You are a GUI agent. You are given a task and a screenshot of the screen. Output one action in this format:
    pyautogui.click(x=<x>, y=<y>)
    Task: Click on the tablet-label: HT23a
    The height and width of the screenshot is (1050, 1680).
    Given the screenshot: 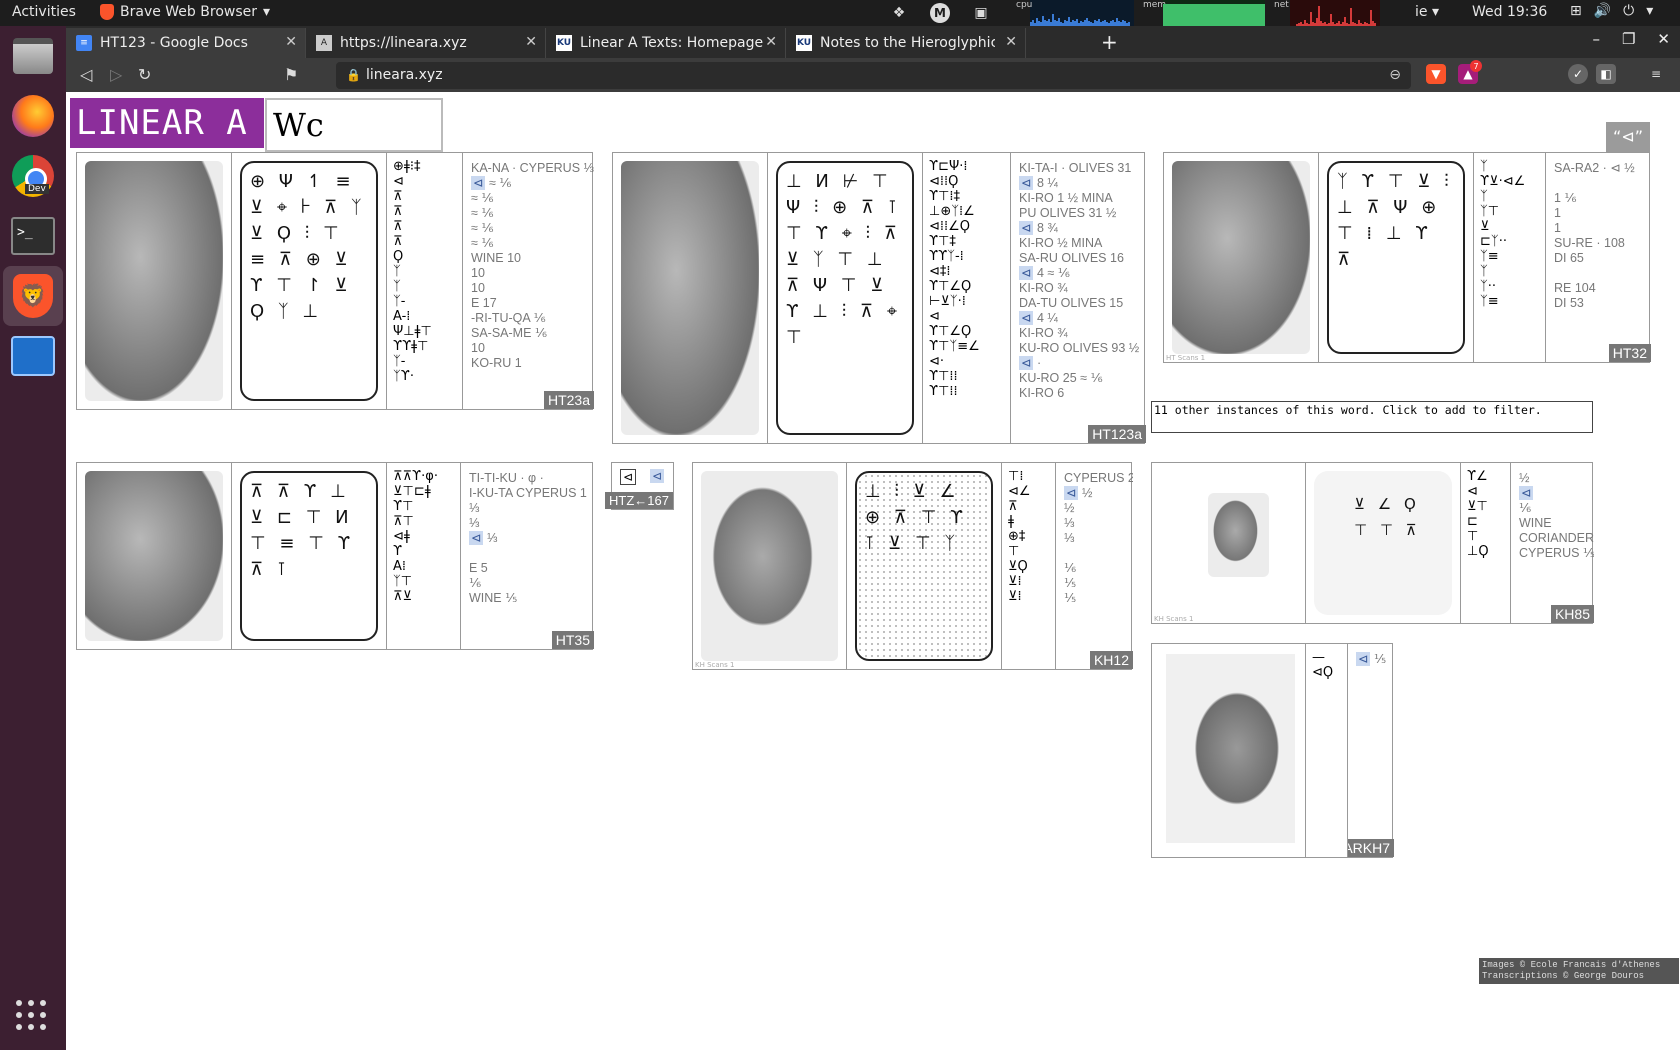 What is the action you would take?
    pyautogui.click(x=568, y=400)
    